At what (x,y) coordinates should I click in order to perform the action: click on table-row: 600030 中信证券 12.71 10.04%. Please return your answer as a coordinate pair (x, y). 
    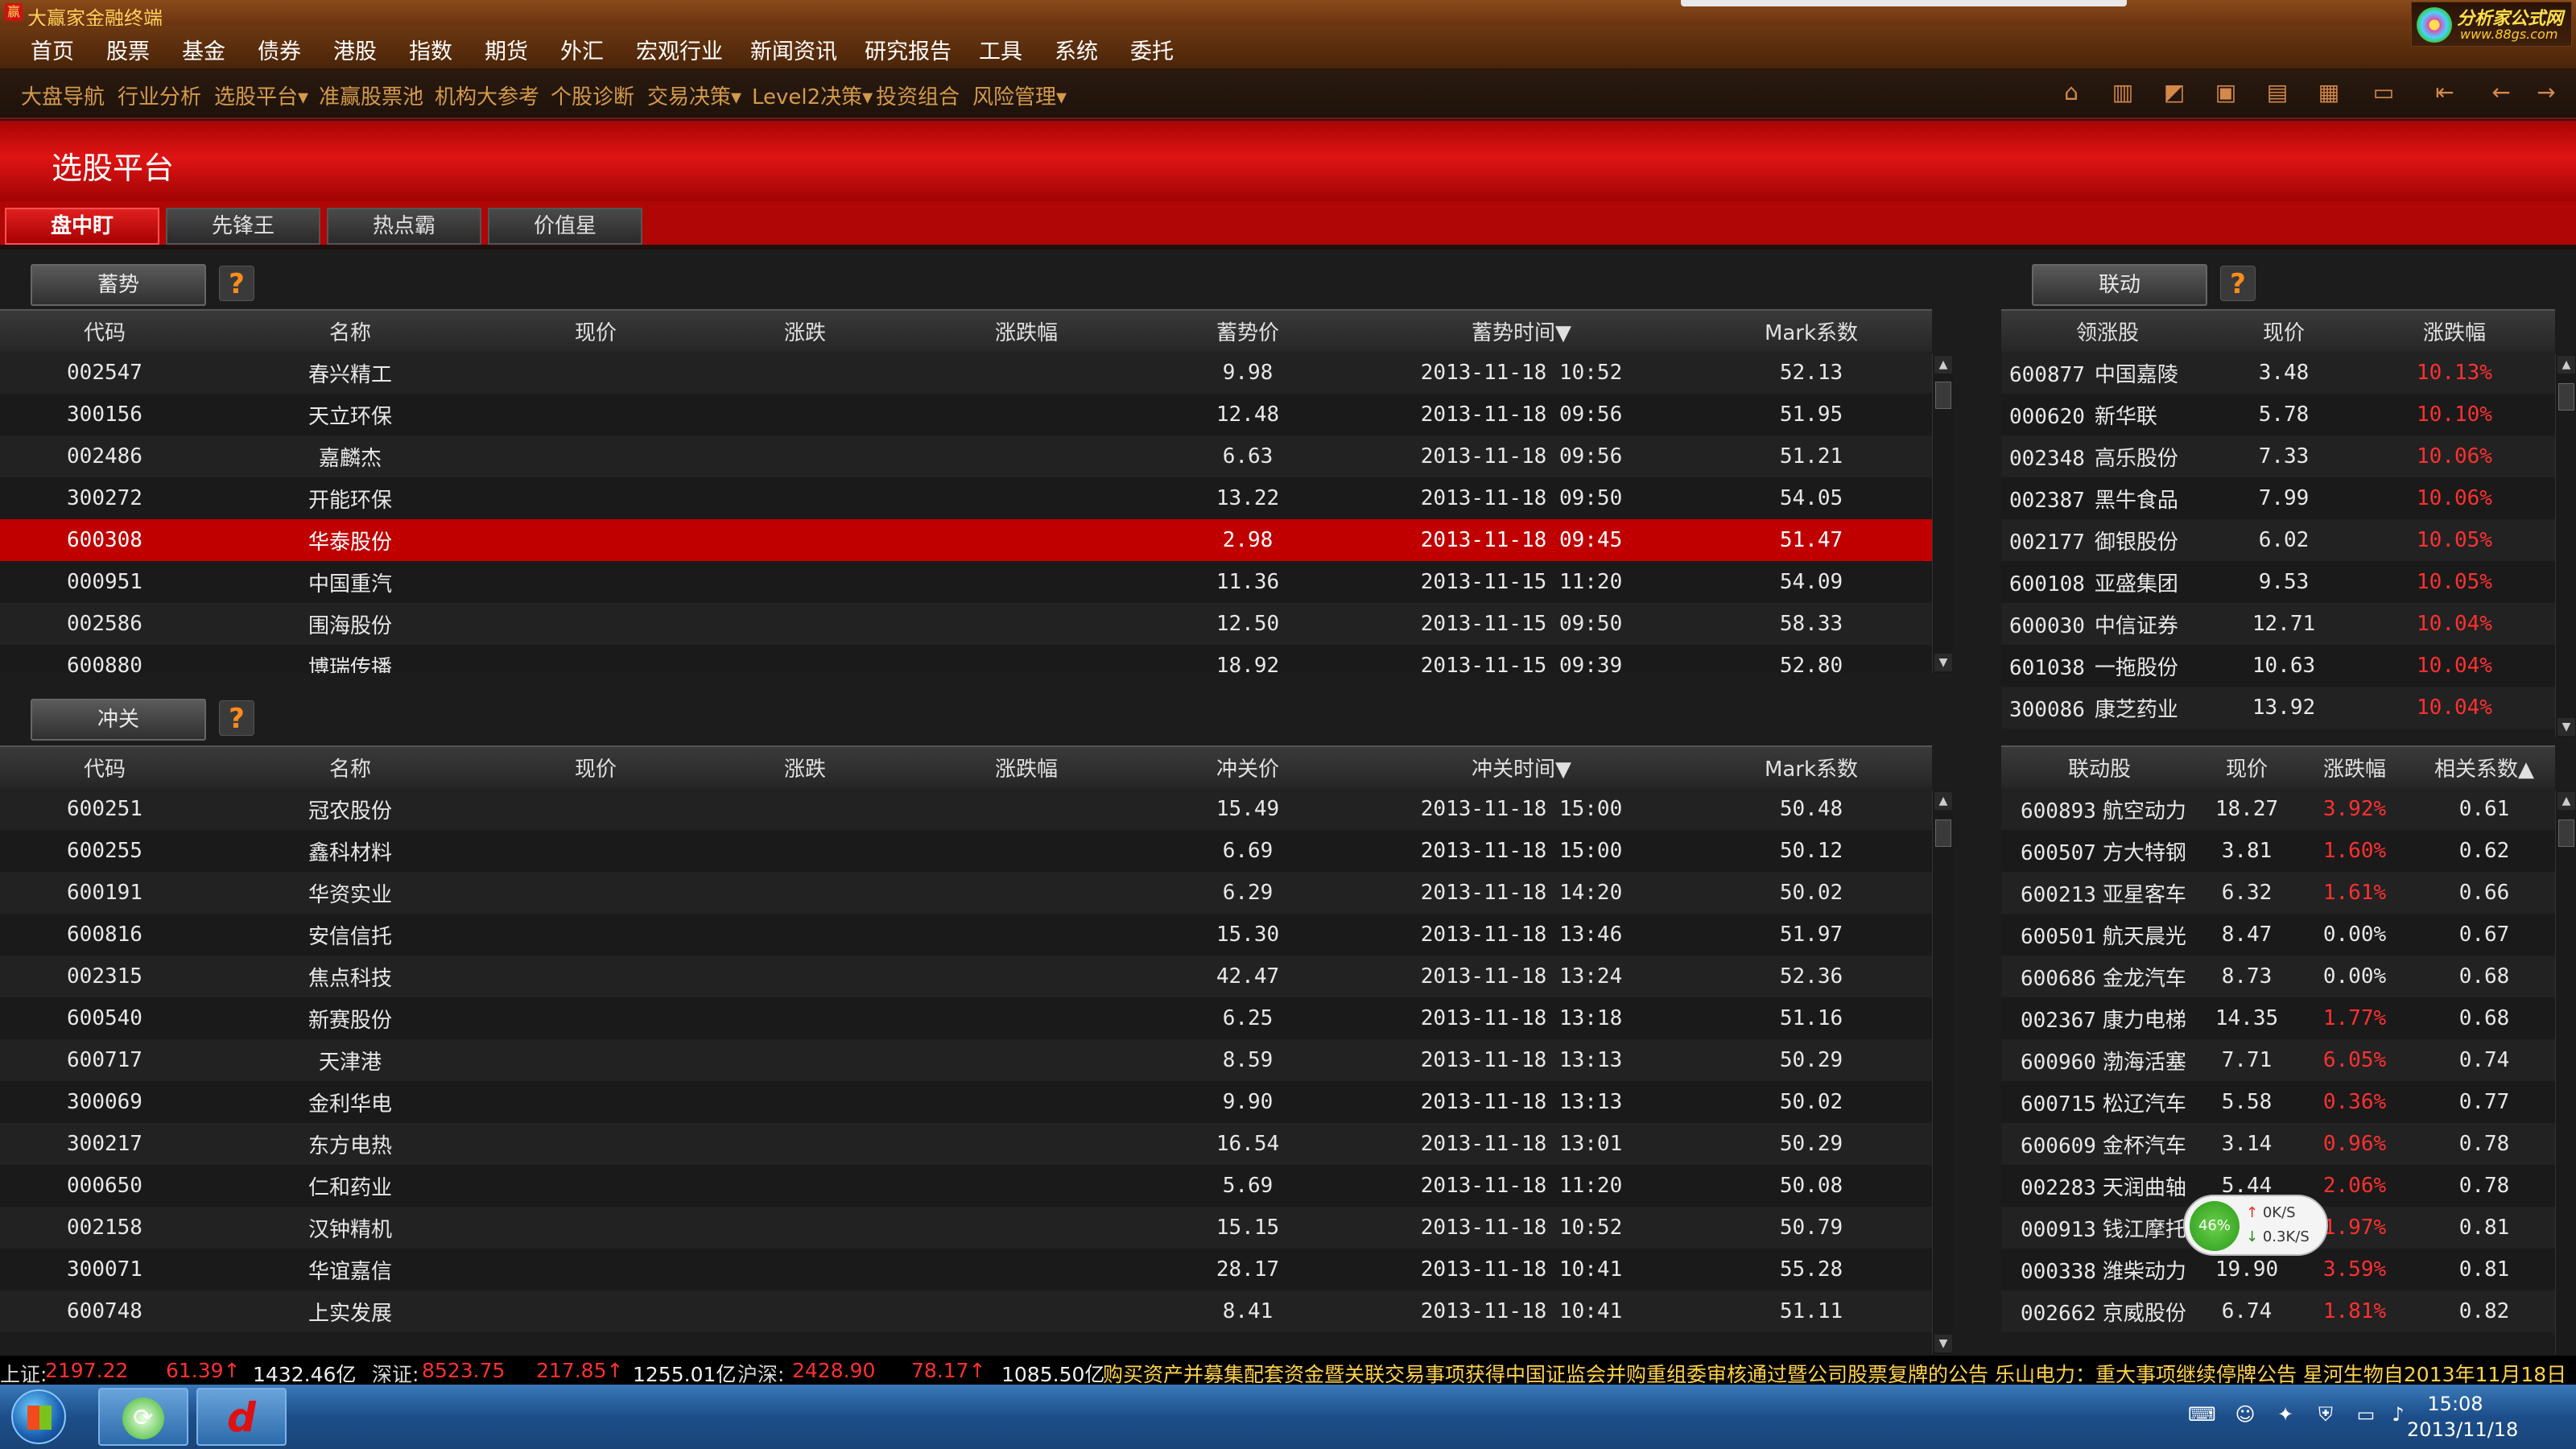
    Looking at the image, I should click on (2278, 624).